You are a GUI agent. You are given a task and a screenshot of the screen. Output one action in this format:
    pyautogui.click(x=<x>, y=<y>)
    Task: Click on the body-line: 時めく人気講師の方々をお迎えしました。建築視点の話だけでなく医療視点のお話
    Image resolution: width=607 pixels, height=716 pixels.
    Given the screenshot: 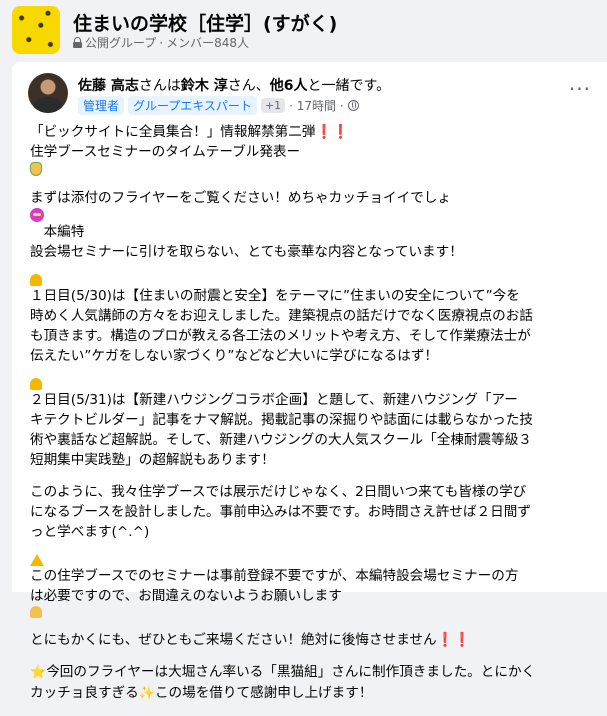 What is the action you would take?
    pyautogui.click(x=281, y=316)
    